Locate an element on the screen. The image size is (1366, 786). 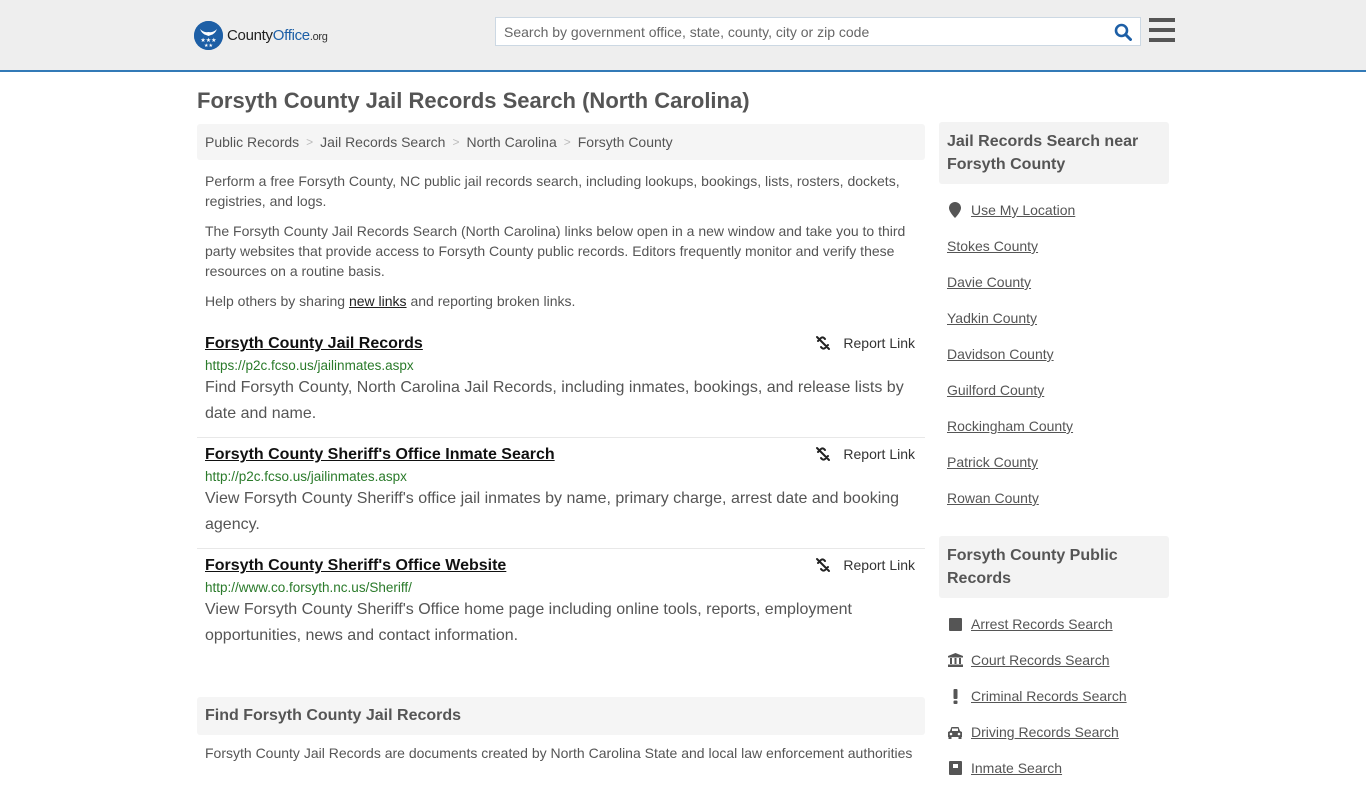
sidebar-item-county: Patrick County is located at coordinates (1054, 462).